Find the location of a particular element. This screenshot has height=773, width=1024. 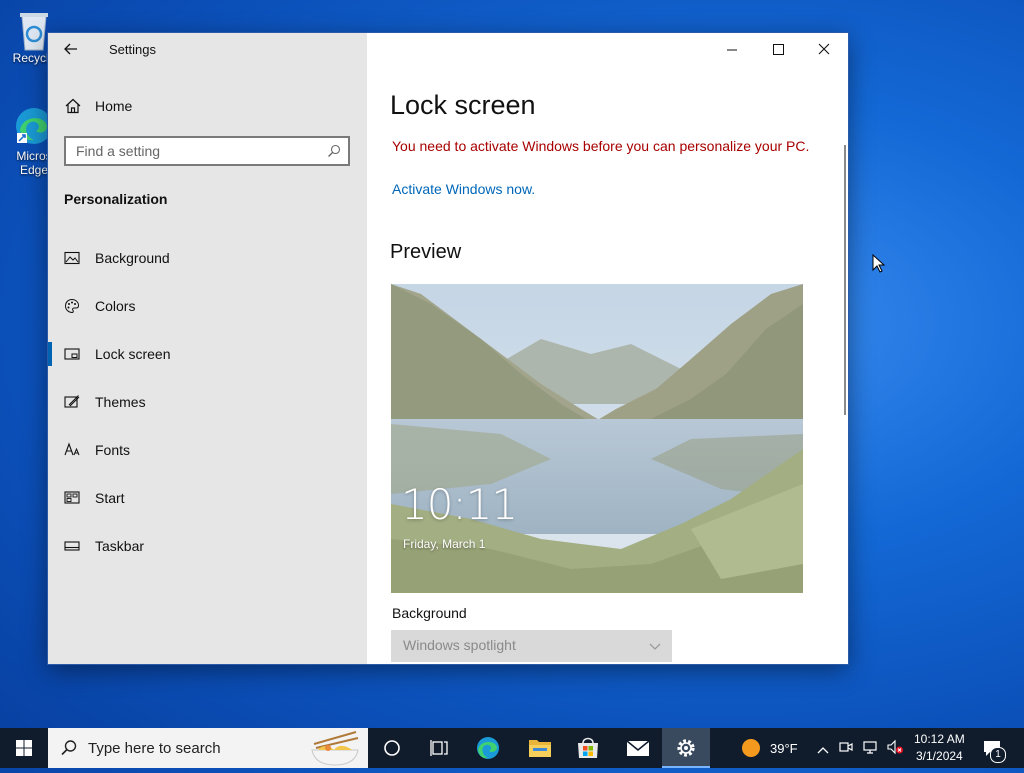

sidebar-item-background: Background is located at coordinates (207, 258).